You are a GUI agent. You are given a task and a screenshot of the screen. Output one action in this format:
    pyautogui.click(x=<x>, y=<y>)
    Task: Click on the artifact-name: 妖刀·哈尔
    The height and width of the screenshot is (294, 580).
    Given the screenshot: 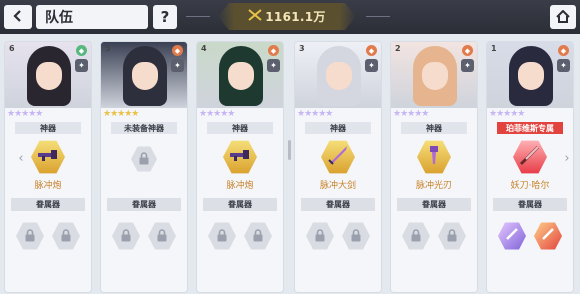 What is the action you would take?
    pyautogui.click(x=530, y=186)
    